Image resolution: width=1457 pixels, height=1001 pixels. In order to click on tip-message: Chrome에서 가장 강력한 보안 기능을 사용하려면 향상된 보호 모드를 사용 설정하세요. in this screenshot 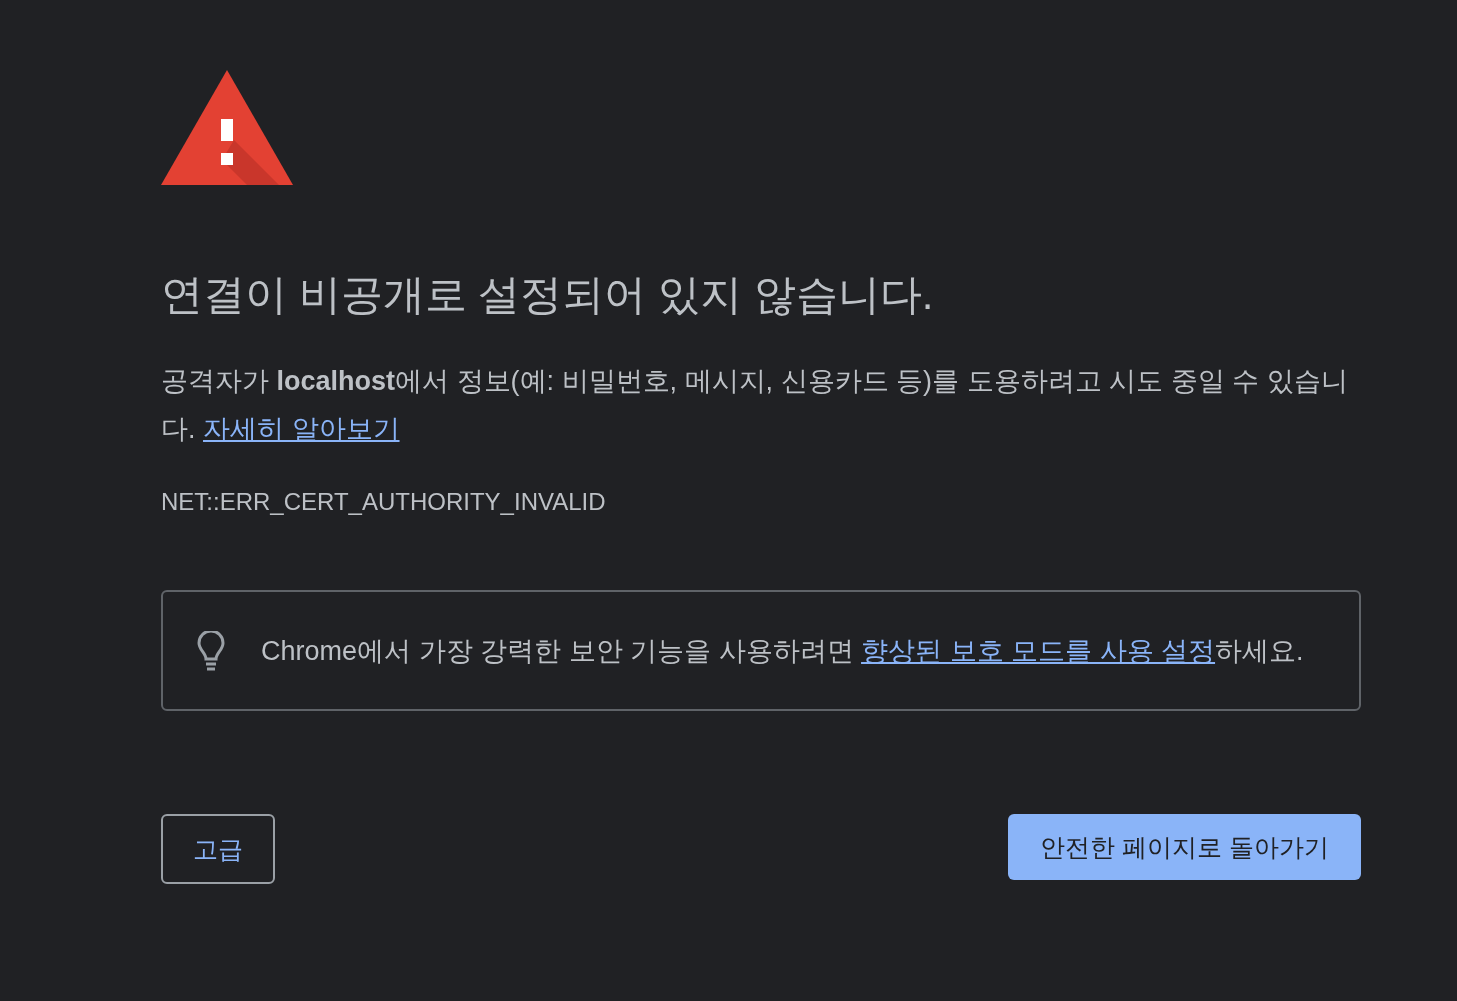, I will do `click(782, 651)`.